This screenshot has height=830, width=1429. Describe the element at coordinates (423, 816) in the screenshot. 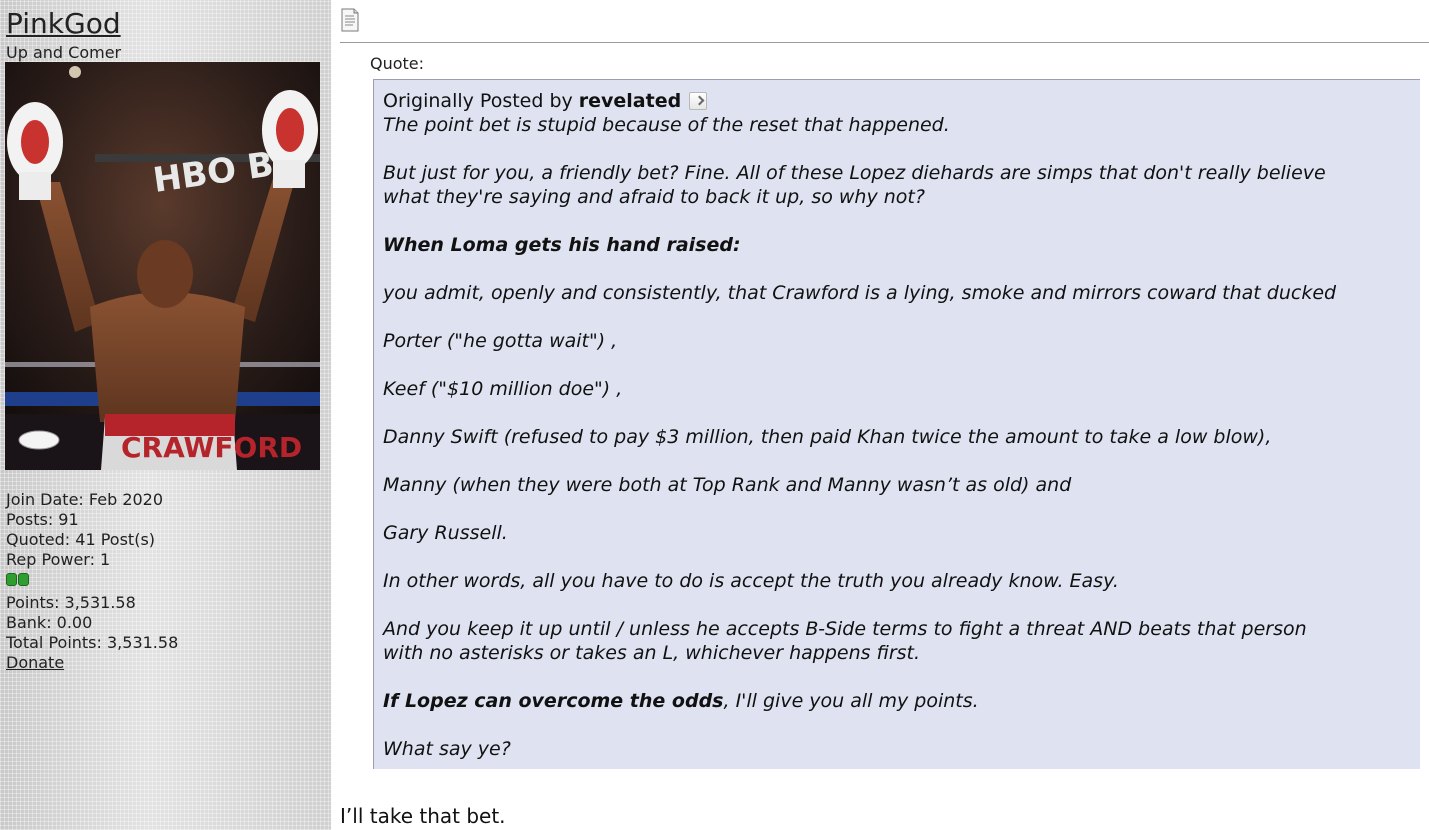

I see `reply-text: I’ll take that bet.` at that location.